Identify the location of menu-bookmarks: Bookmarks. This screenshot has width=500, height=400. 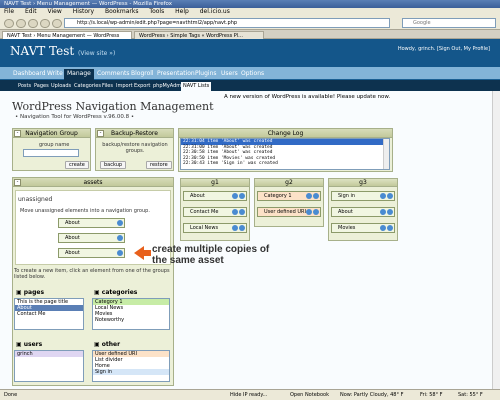
(122, 11).